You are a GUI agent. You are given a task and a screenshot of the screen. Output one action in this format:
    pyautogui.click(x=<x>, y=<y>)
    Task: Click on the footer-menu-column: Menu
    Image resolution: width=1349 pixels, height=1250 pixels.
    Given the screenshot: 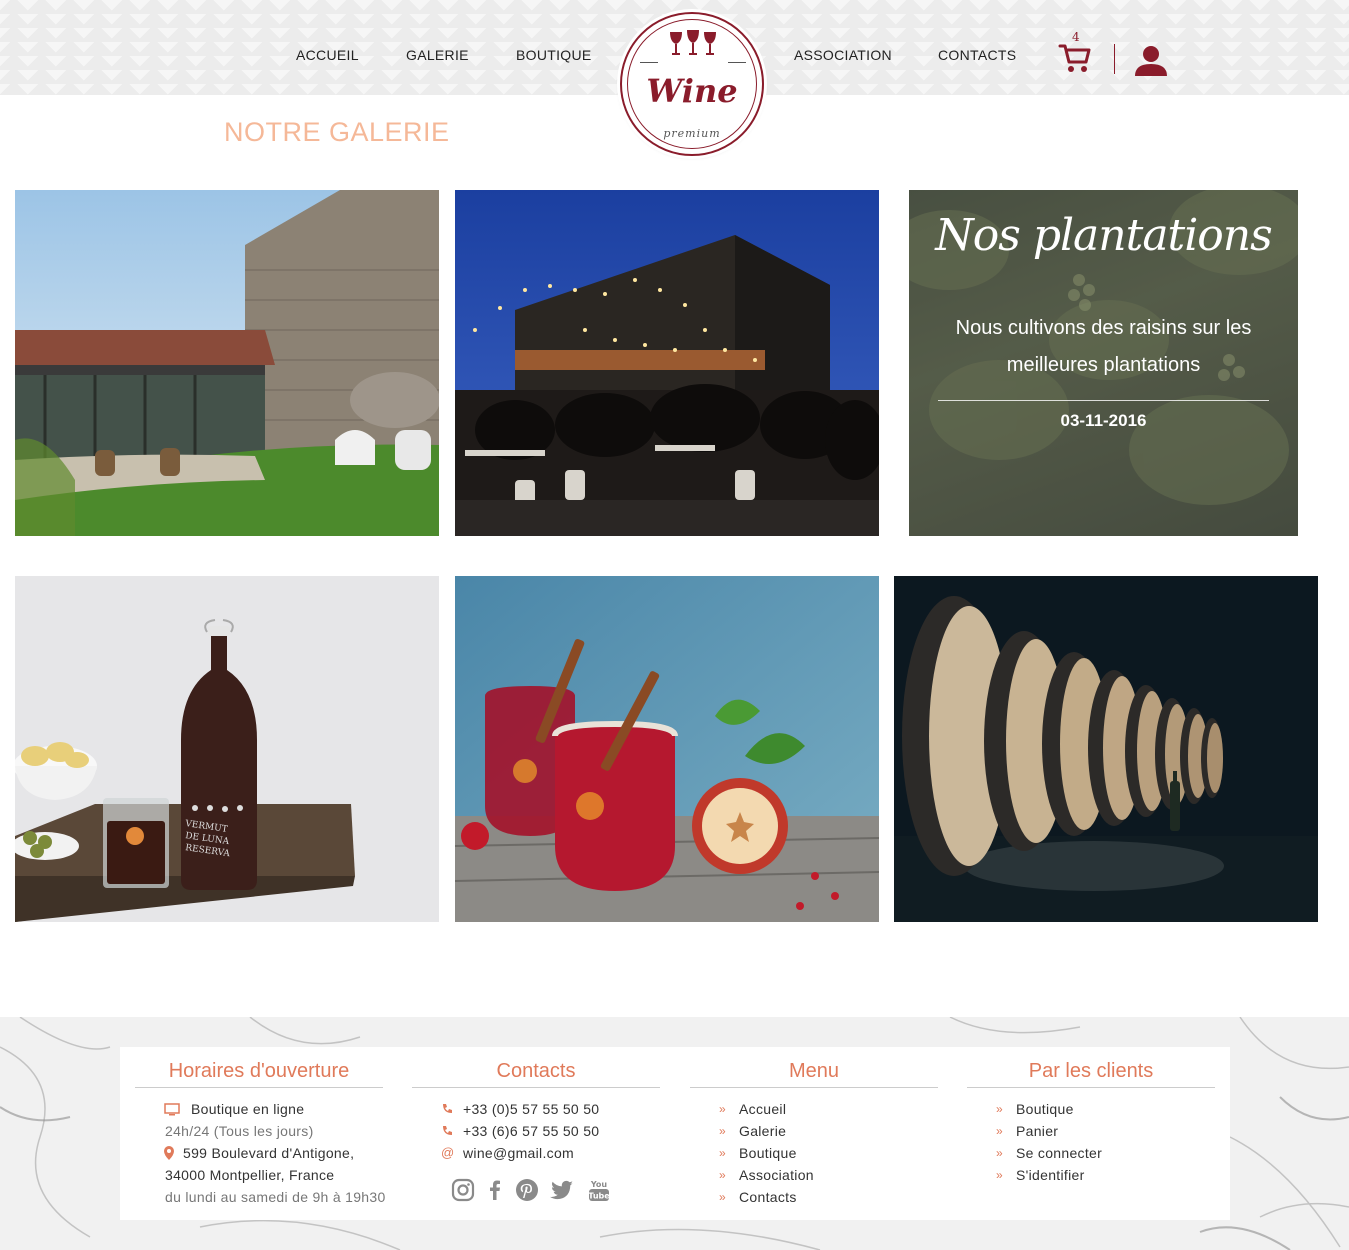 What is the action you would take?
    pyautogui.click(x=814, y=1074)
    